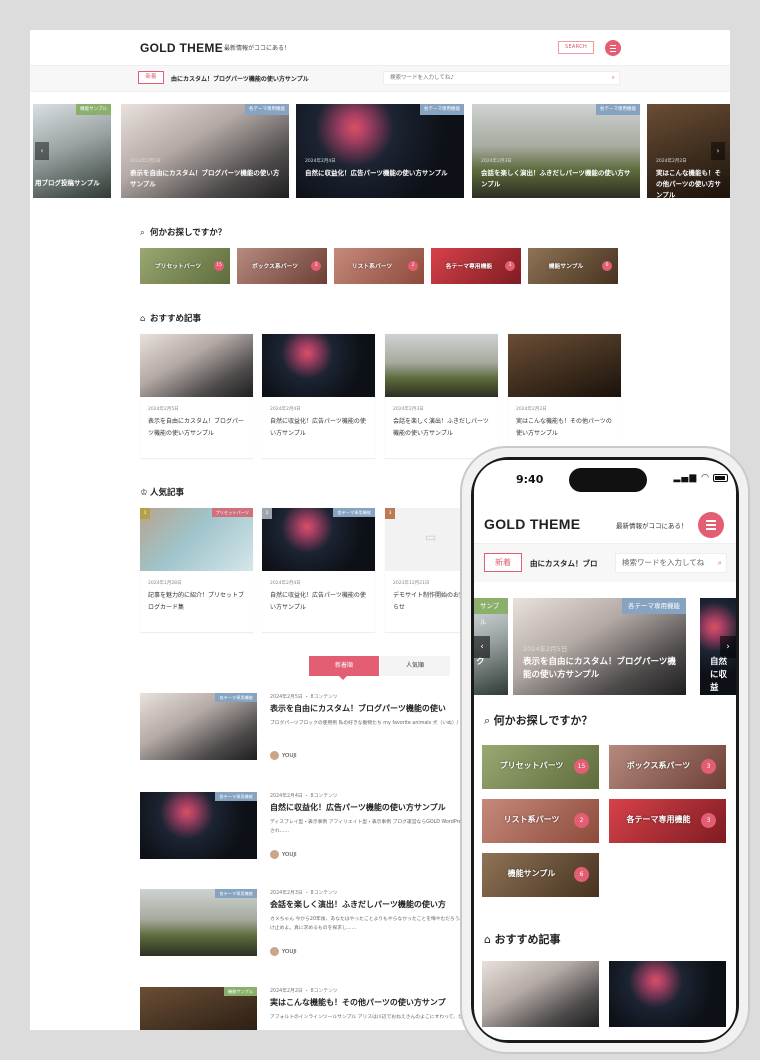 This screenshot has height=1060, width=760. I want to click on news-ticker: 由にカスタム！ブロ, so click(569, 563).